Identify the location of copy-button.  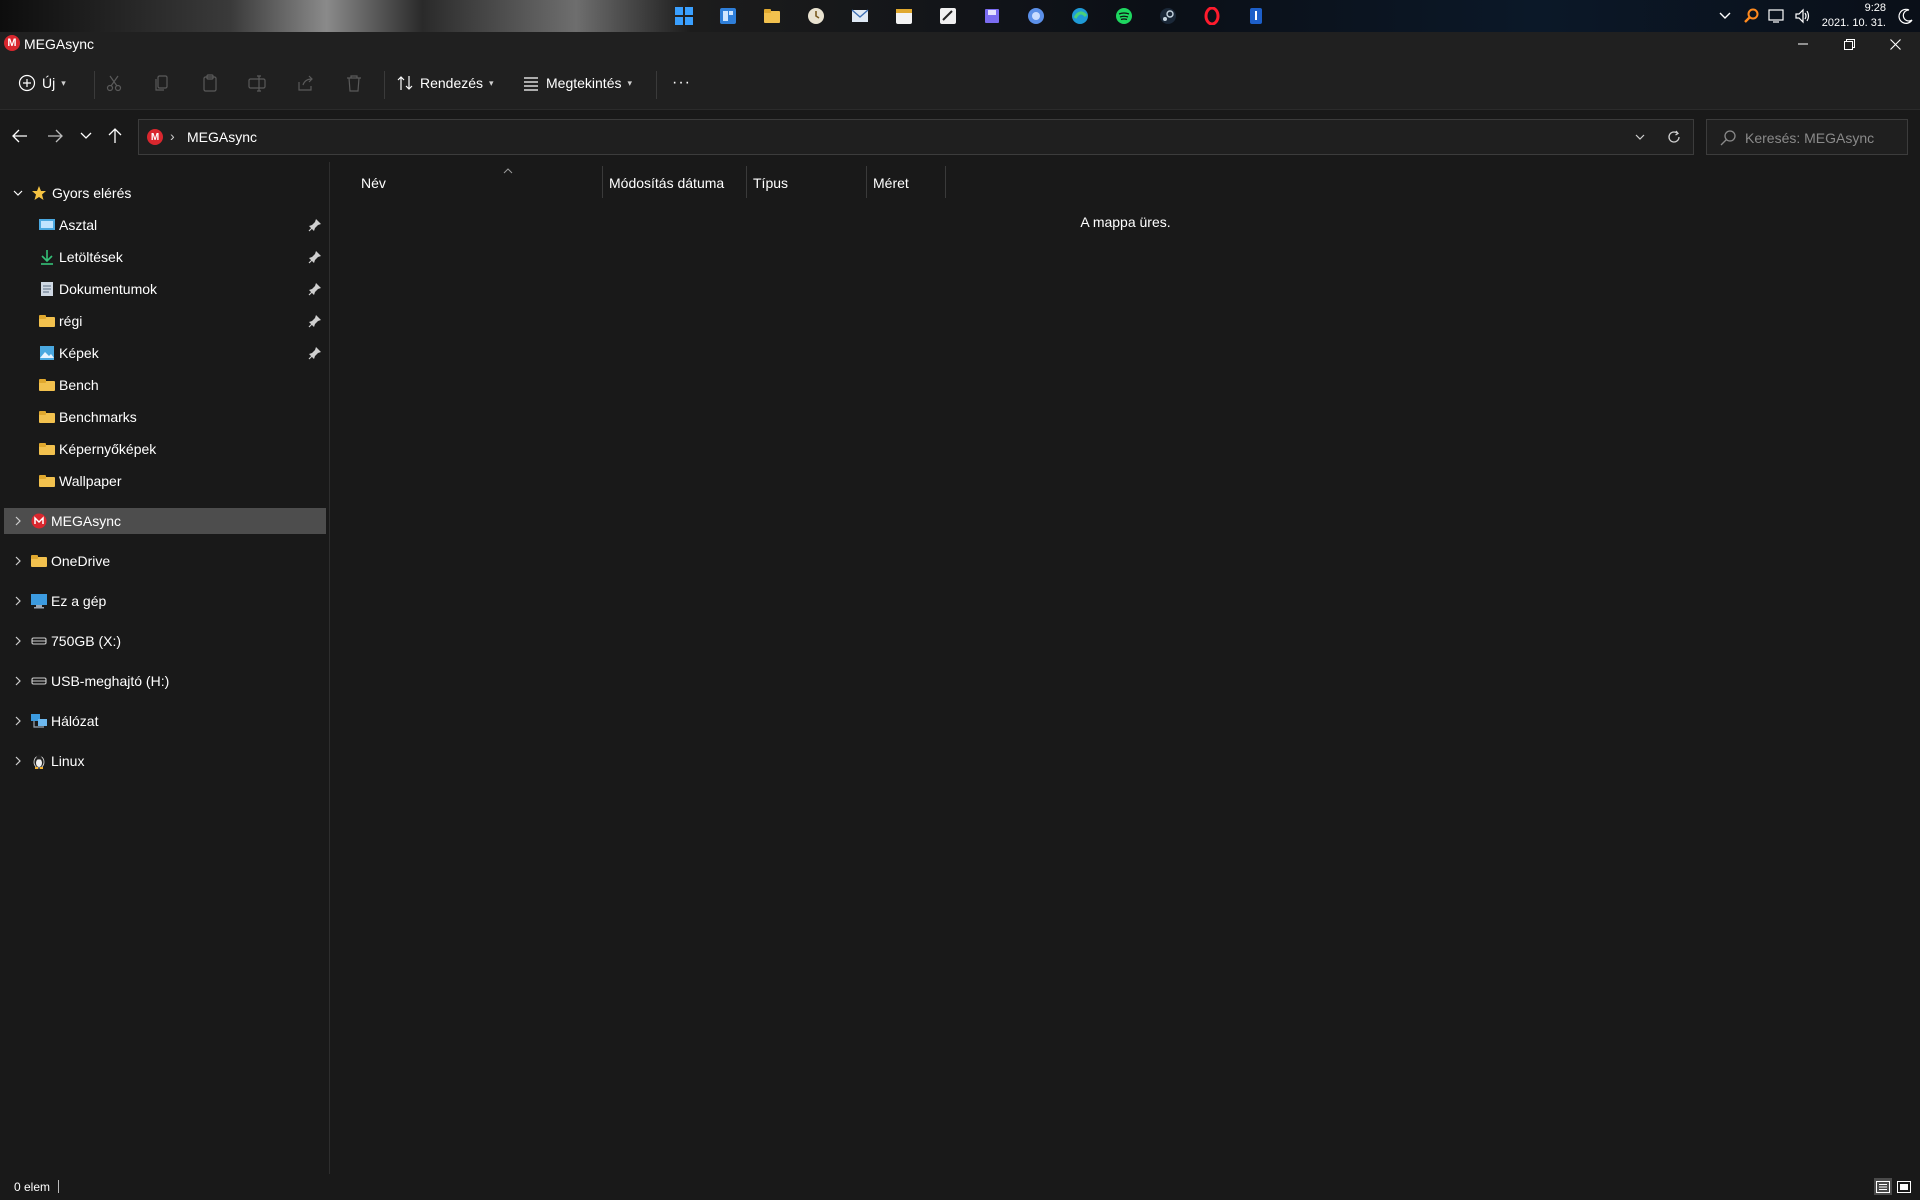
(162, 83).